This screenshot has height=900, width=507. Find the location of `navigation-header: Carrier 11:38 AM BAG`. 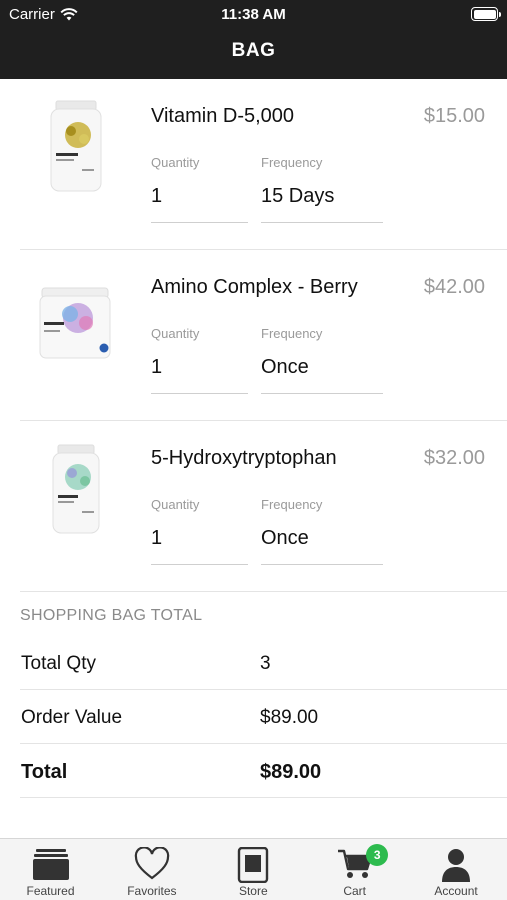

navigation-header: Carrier 11:38 AM BAG is located at coordinates (253, 39).